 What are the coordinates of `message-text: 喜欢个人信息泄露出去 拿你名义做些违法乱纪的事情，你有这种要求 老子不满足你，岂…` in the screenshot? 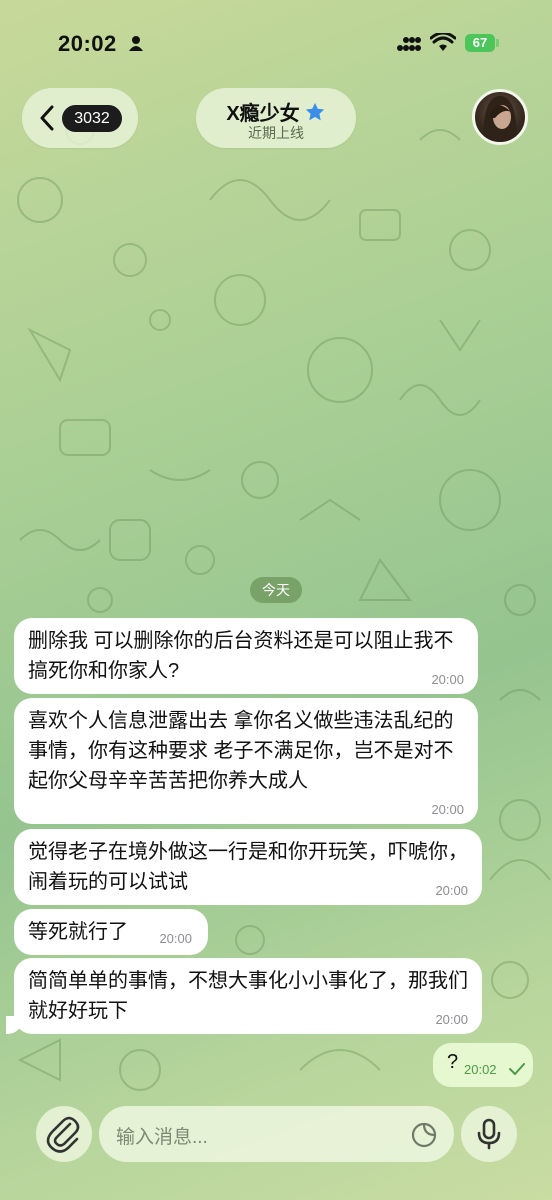 It's located at (241, 751).